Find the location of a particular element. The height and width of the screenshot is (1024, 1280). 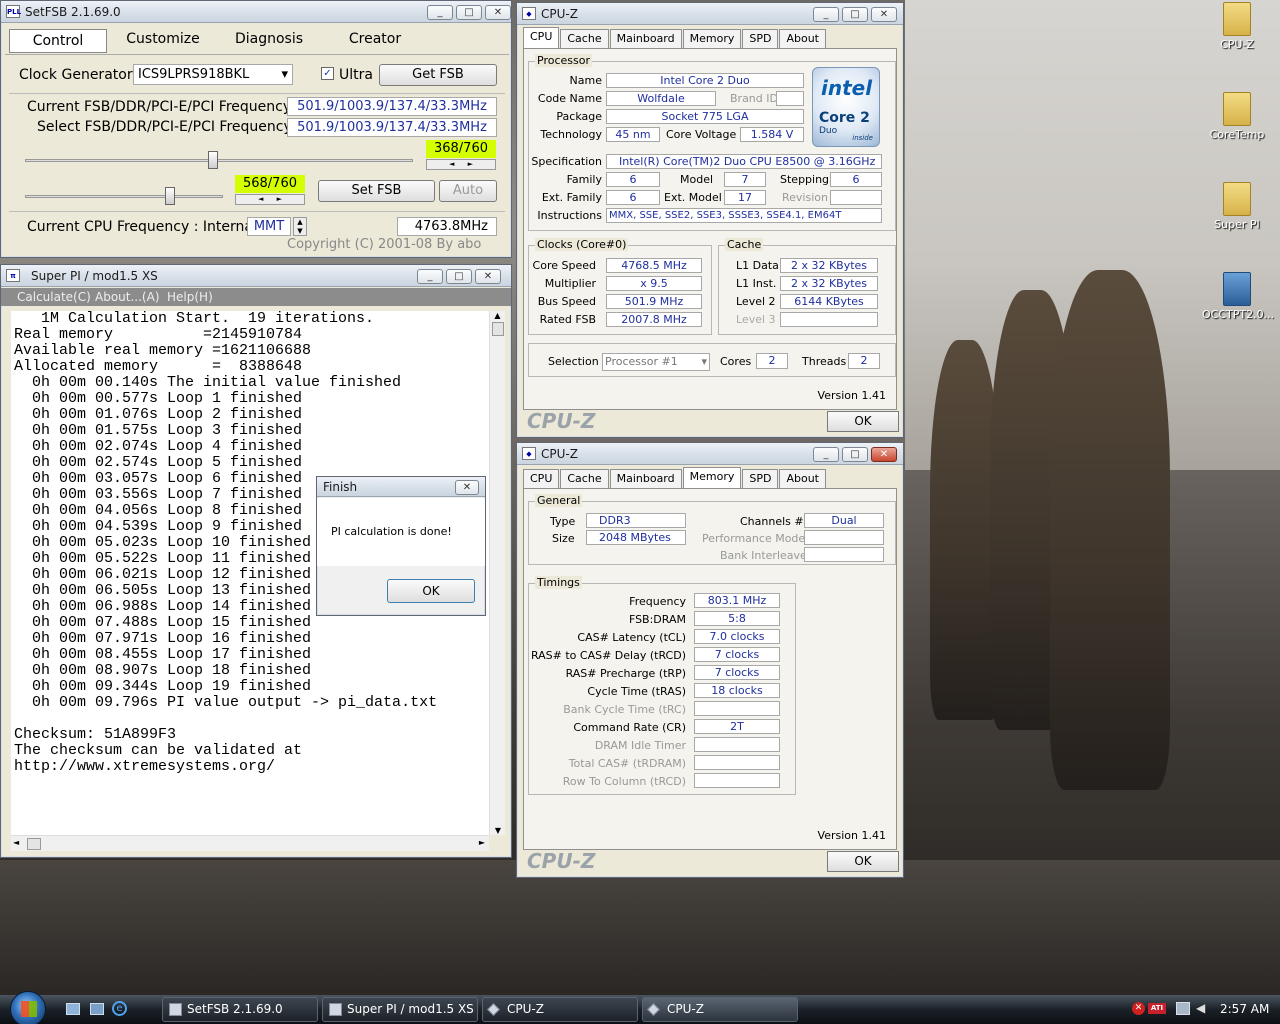

tray-ati-icon: ATI is located at coordinates (1157, 1008).